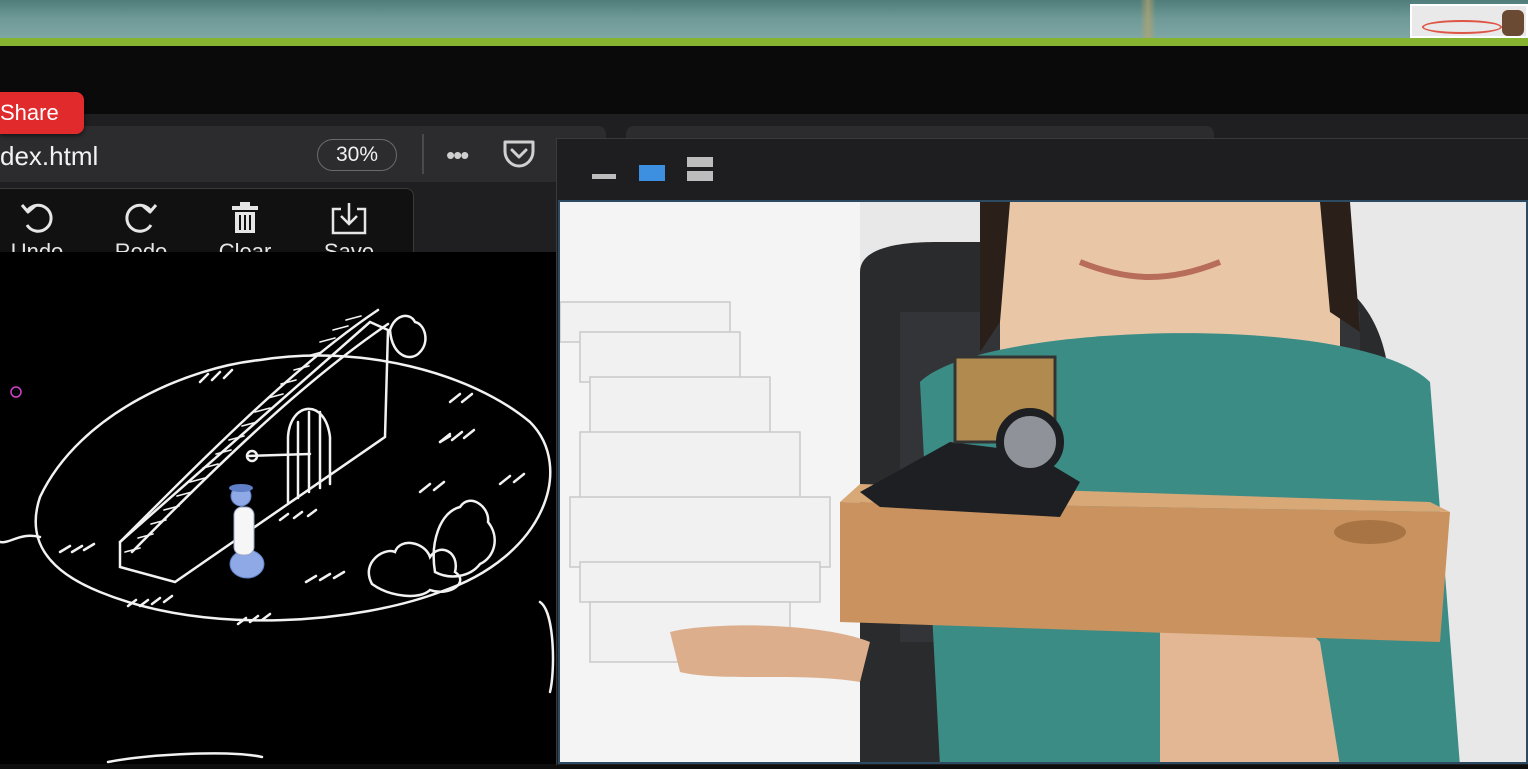 The height and width of the screenshot is (769, 1528). Describe the element at coordinates (605, 177) in the screenshot. I see `minimize-icon` at that location.